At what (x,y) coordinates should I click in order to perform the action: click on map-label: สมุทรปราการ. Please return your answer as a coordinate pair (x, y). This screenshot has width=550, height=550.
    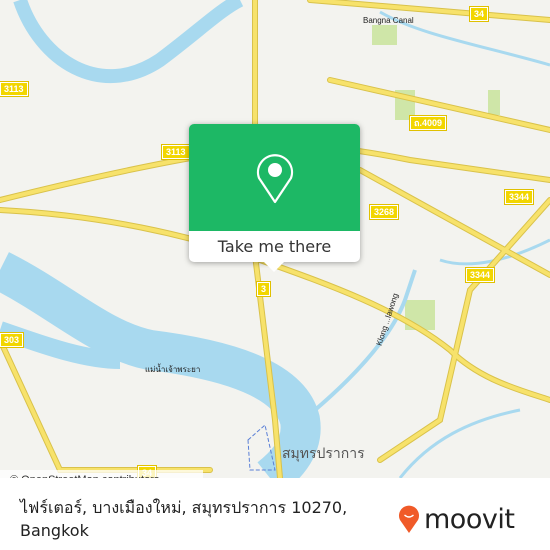
    Looking at the image, I should click on (323, 453).